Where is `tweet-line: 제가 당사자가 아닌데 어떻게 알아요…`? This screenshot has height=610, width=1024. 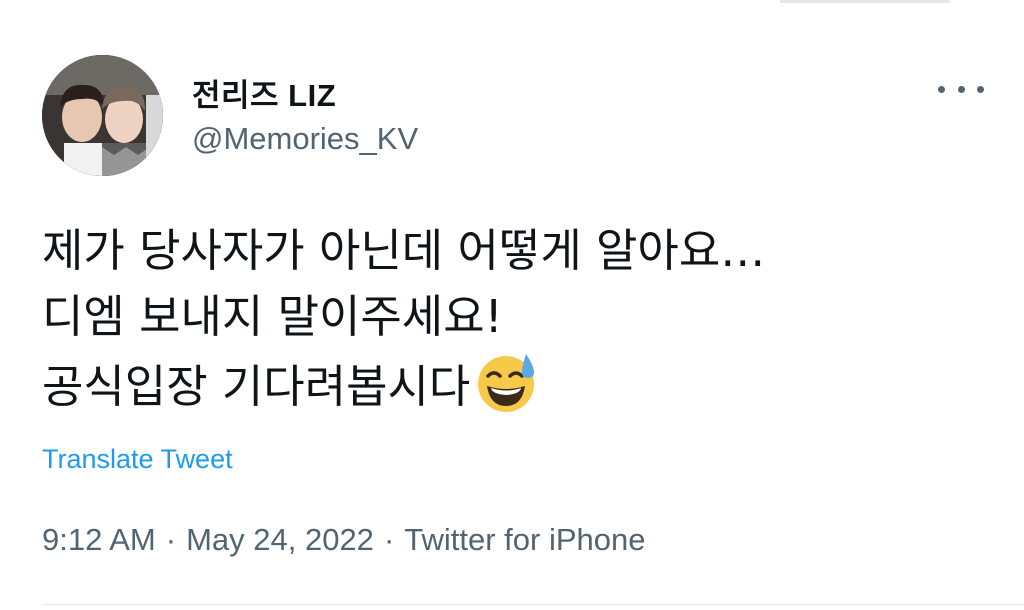
tweet-line: 제가 당사자가 아닌데 어떻게 알아요… is located at coordinates (404, 250).